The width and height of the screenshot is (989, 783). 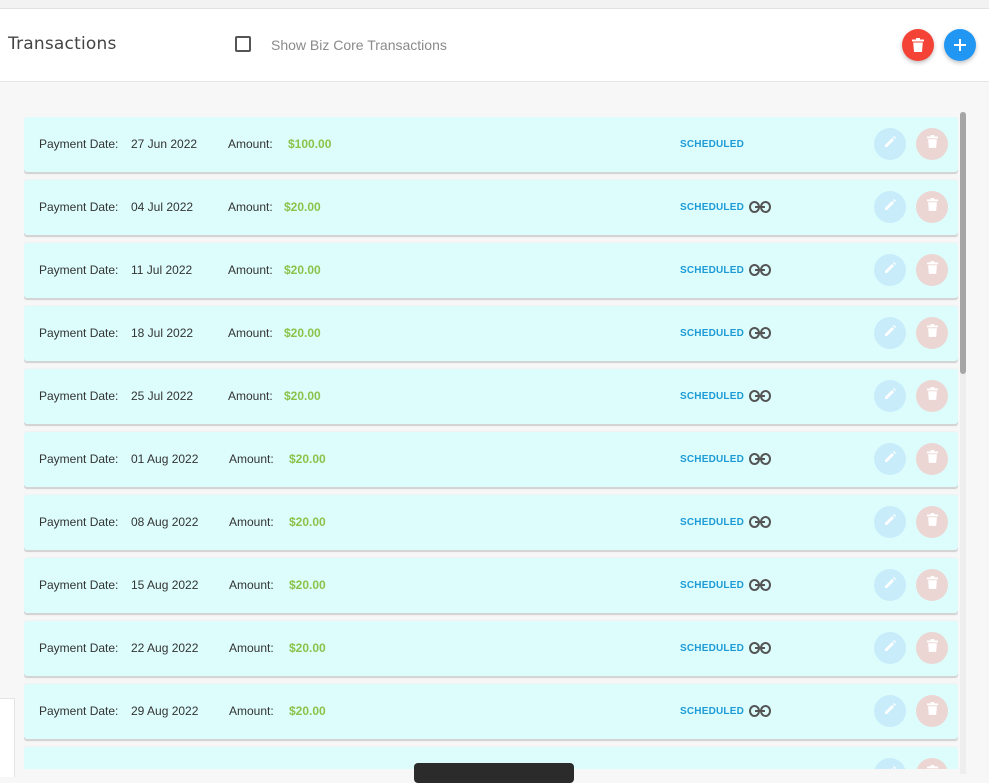 What do you see at coordinates (310, 144) in the screenshot?
I see `amount-value: $100.00` at bounding box center [310, 144].